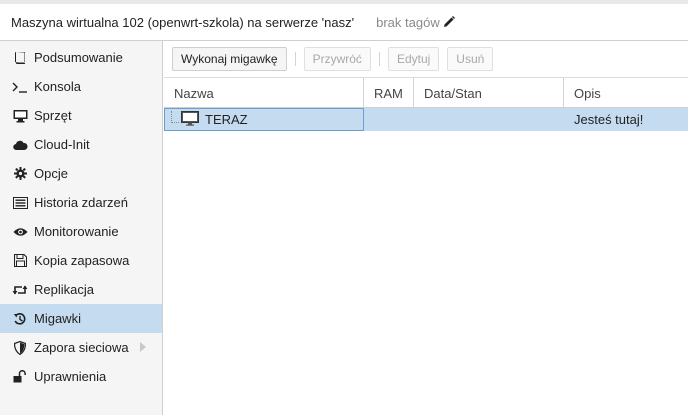  Describe the element at coordinates (20, 377) in the screenshot. I see `unlock-icon` at that location.